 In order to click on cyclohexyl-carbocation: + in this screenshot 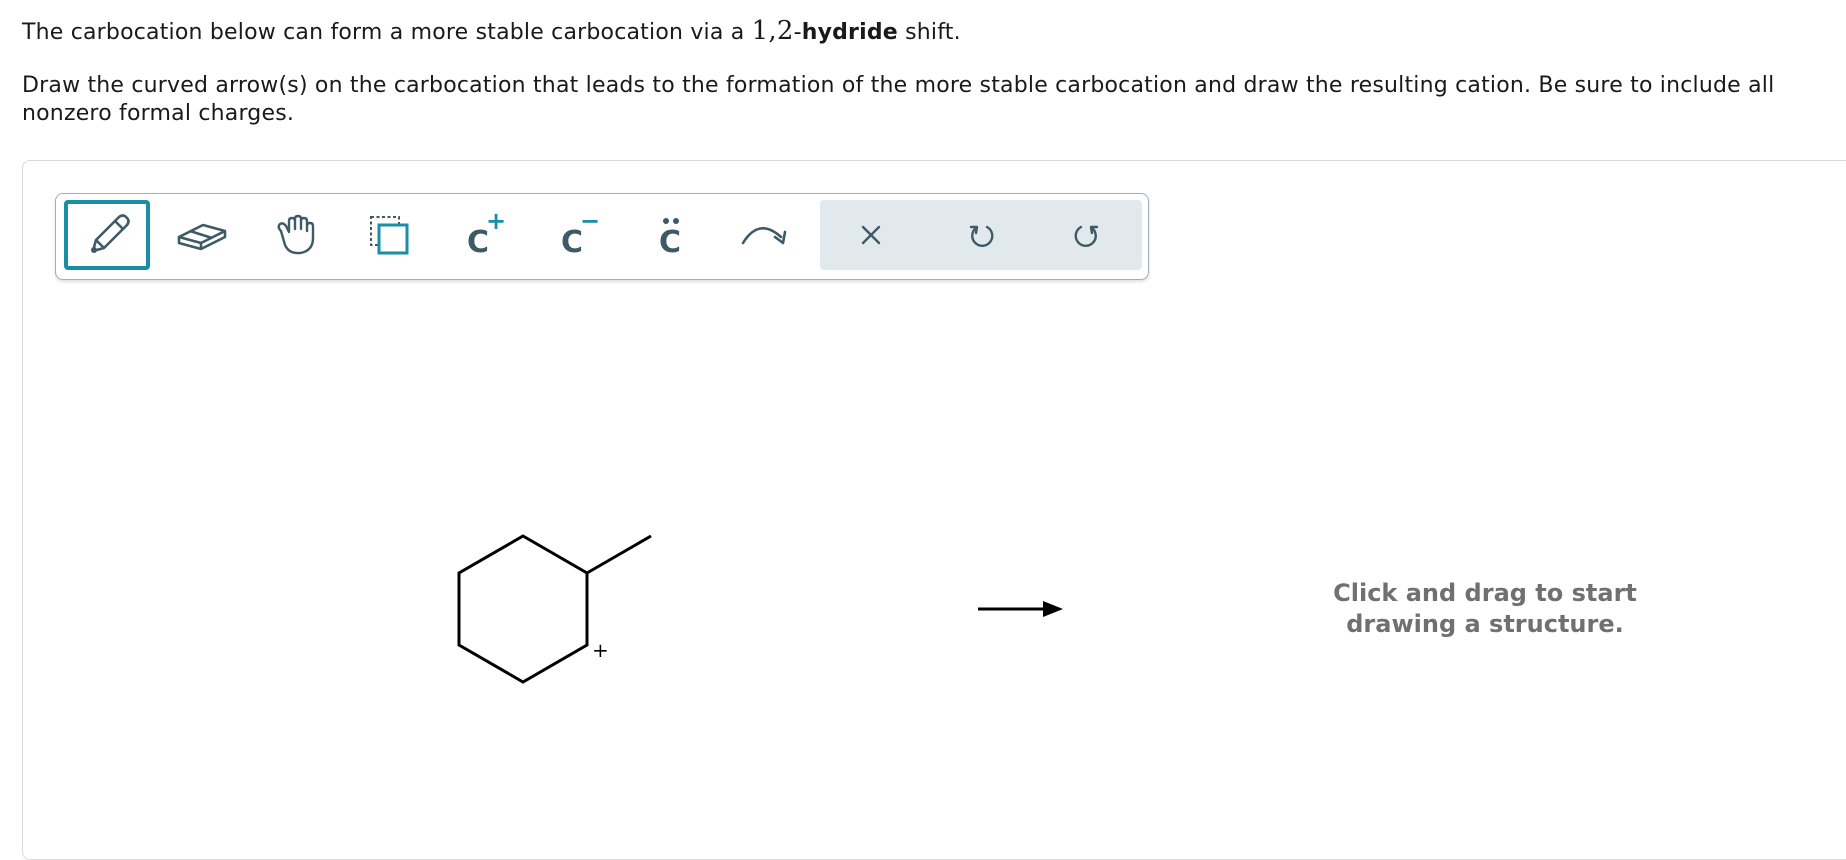, I will do `click(554, 609)`.